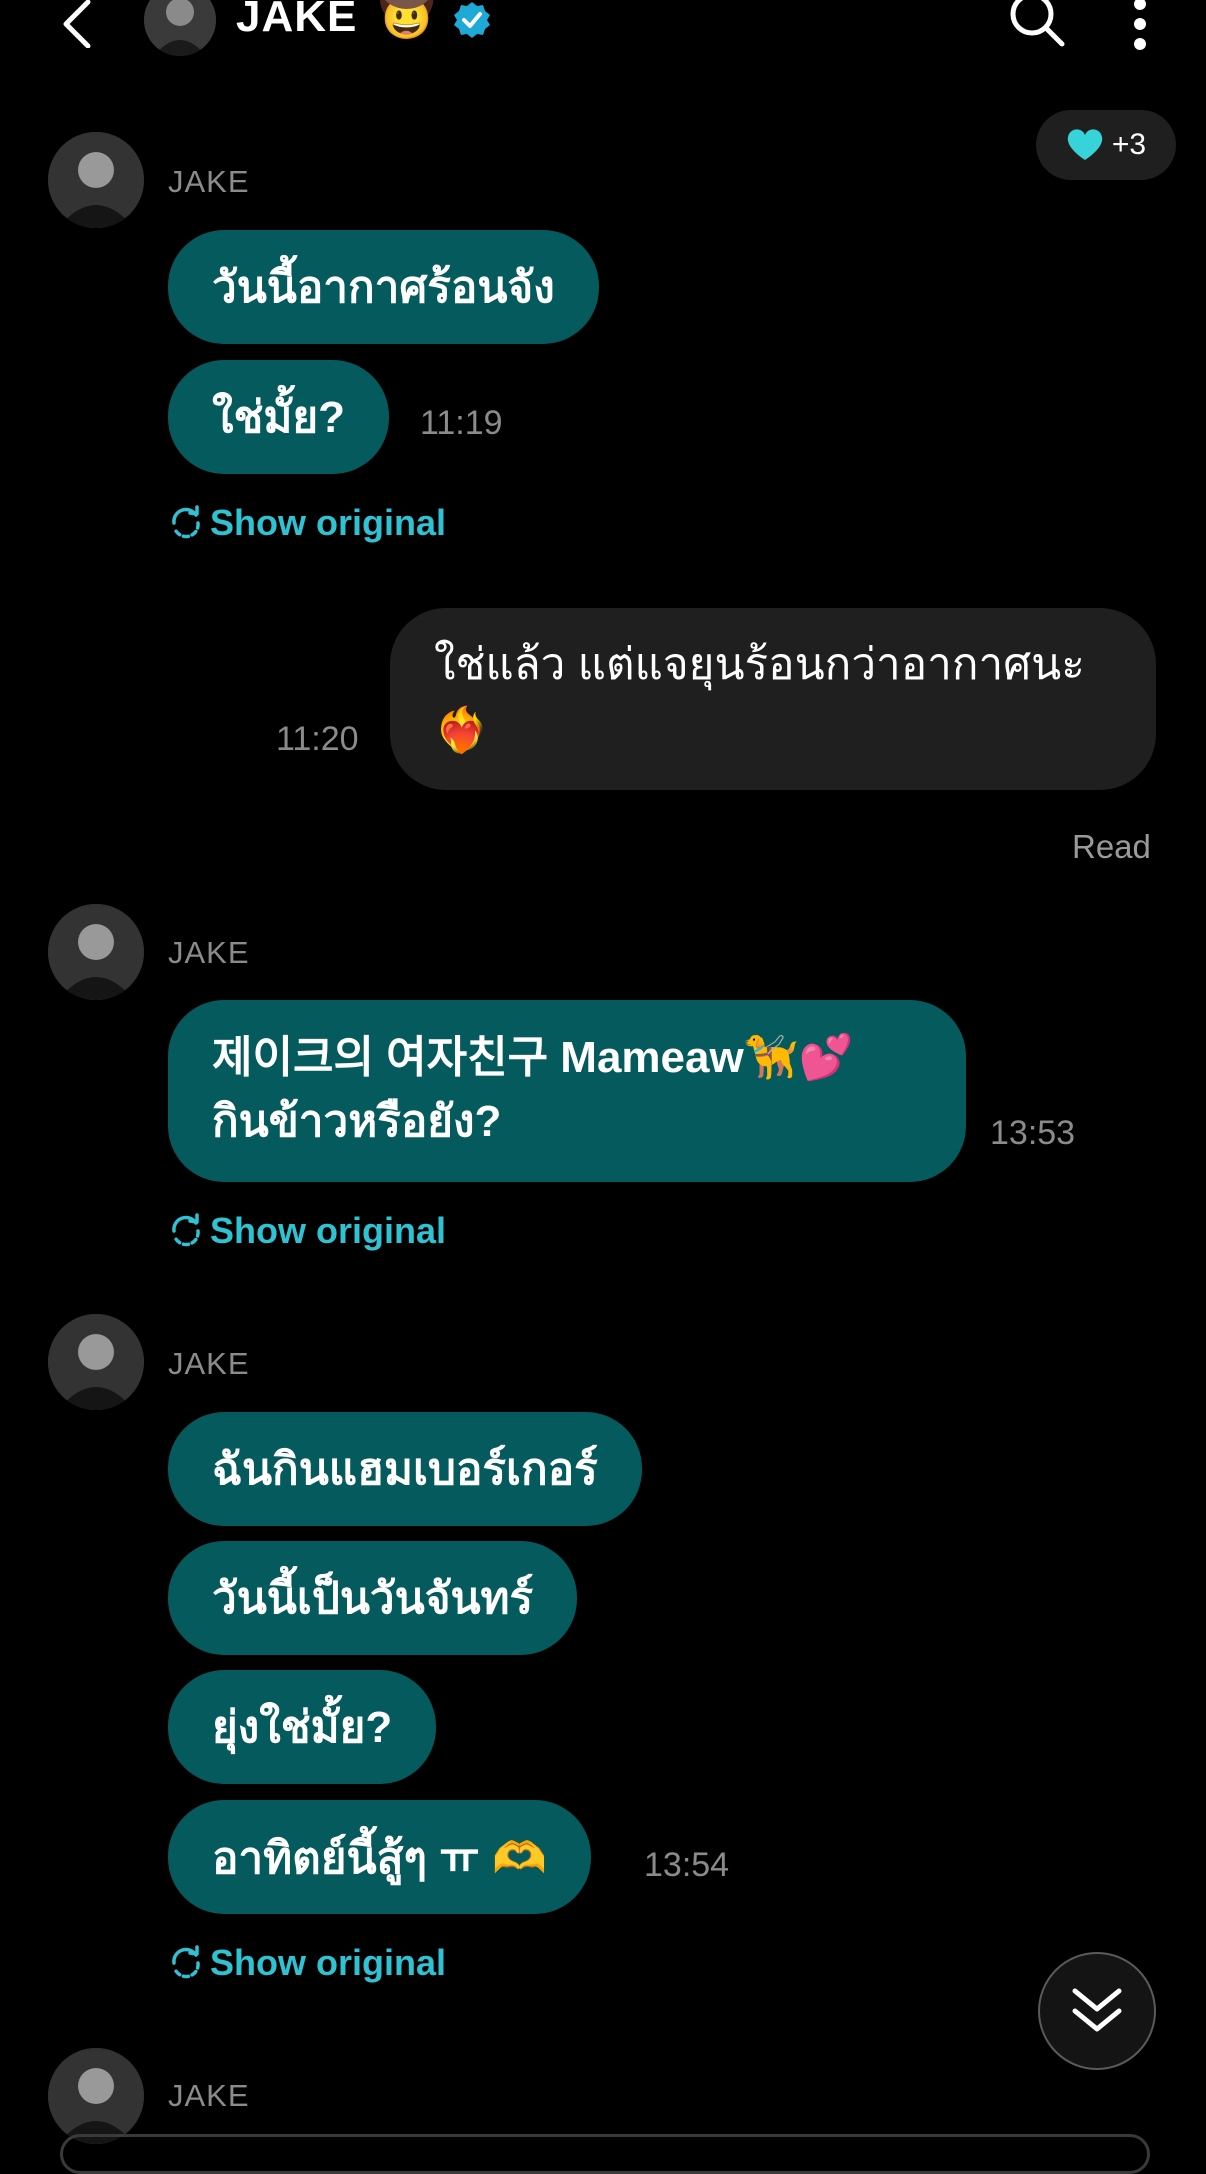 The height and width of the screenshot is (2174, 1206). I want to click on message-text-line: 제이크의 여자친구 Mameaw🦮💕, so click(533, 1057).